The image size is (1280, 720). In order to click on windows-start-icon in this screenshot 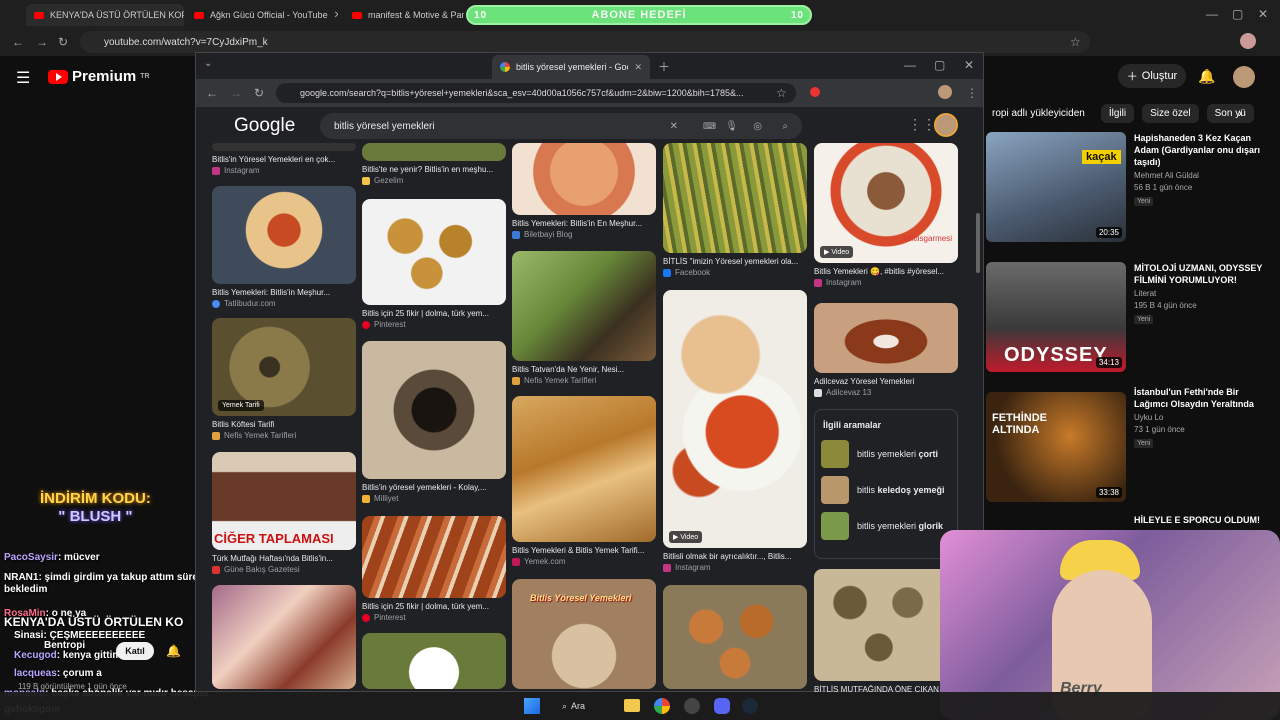, I will do `click(532, 706)`.